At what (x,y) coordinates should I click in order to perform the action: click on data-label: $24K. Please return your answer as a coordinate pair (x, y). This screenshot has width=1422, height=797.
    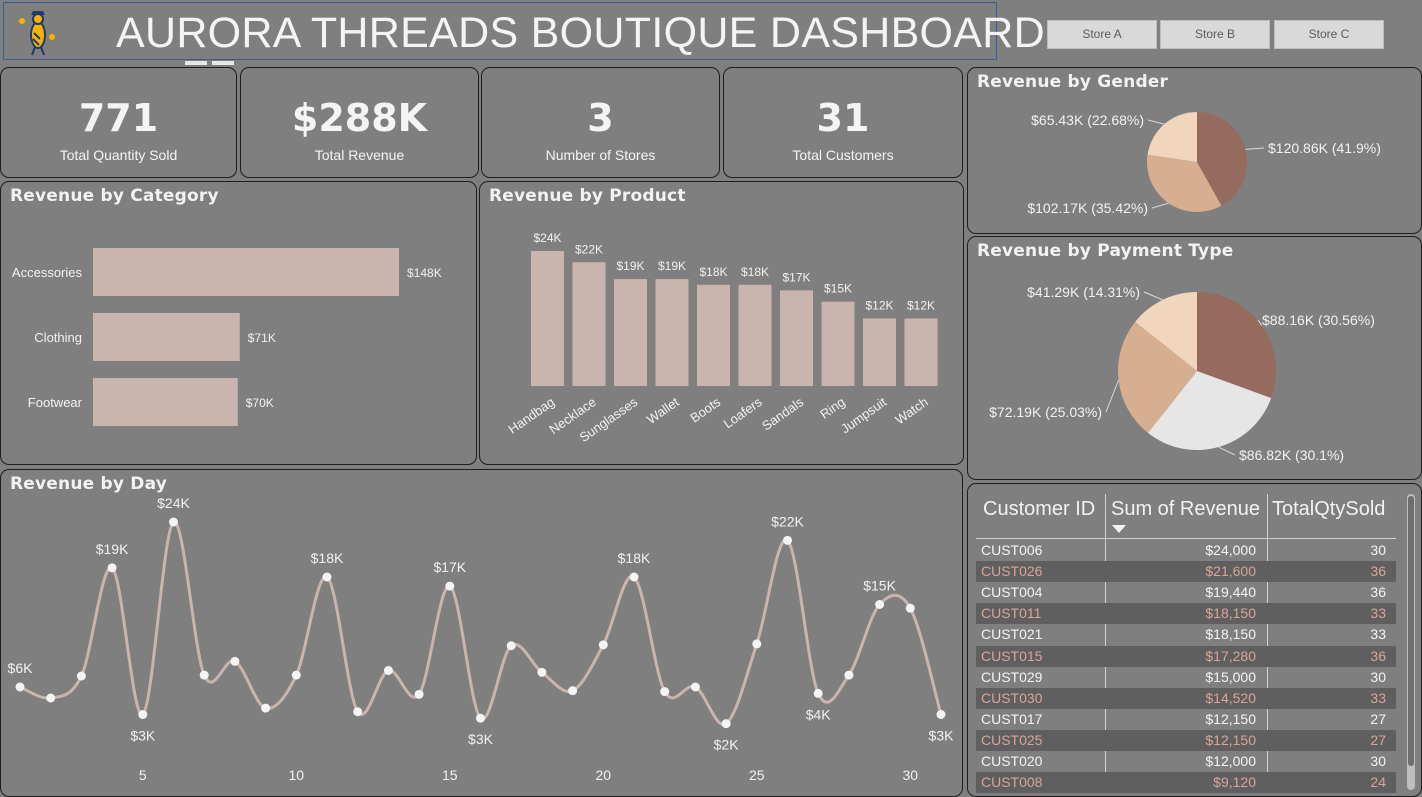
    Looking at the image, I should click on (547, 238).